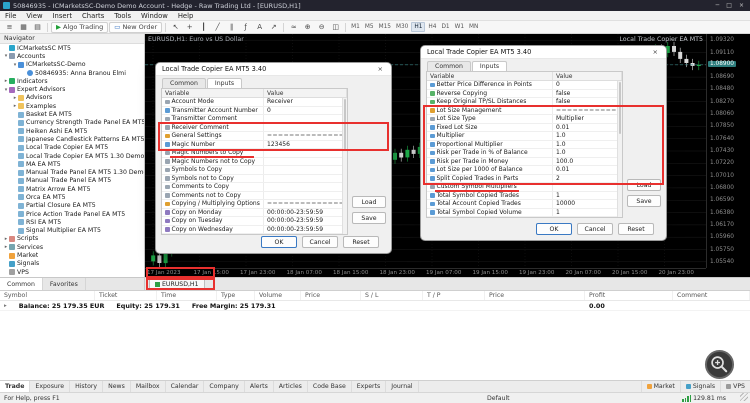  What do you see at coordinates (148, 386) in the screenshot?
I see `toolbox-tab-mailbox: Mailbox` at bounding box center [148, 386].